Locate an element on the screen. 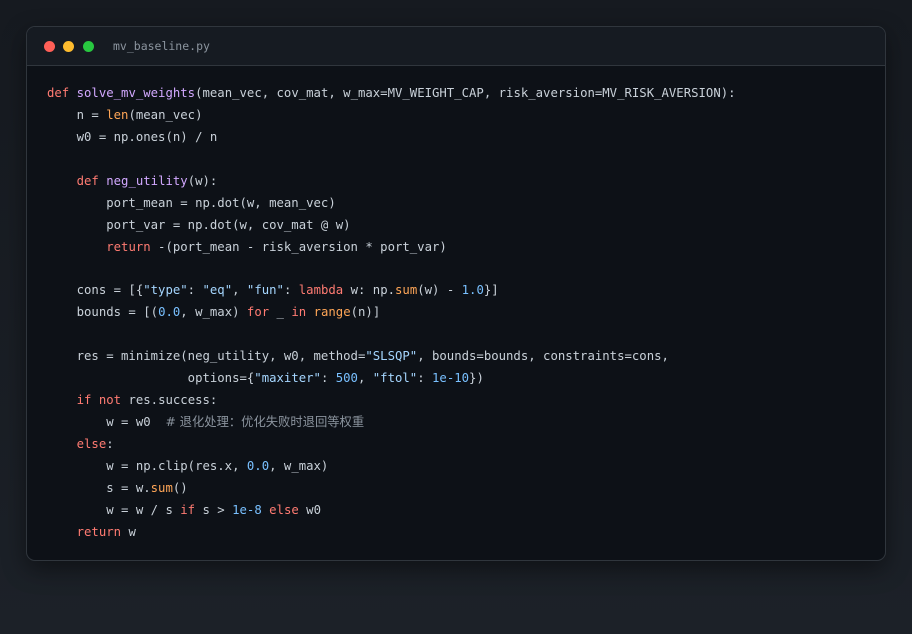  close-button is located at coordinates (49, 46).